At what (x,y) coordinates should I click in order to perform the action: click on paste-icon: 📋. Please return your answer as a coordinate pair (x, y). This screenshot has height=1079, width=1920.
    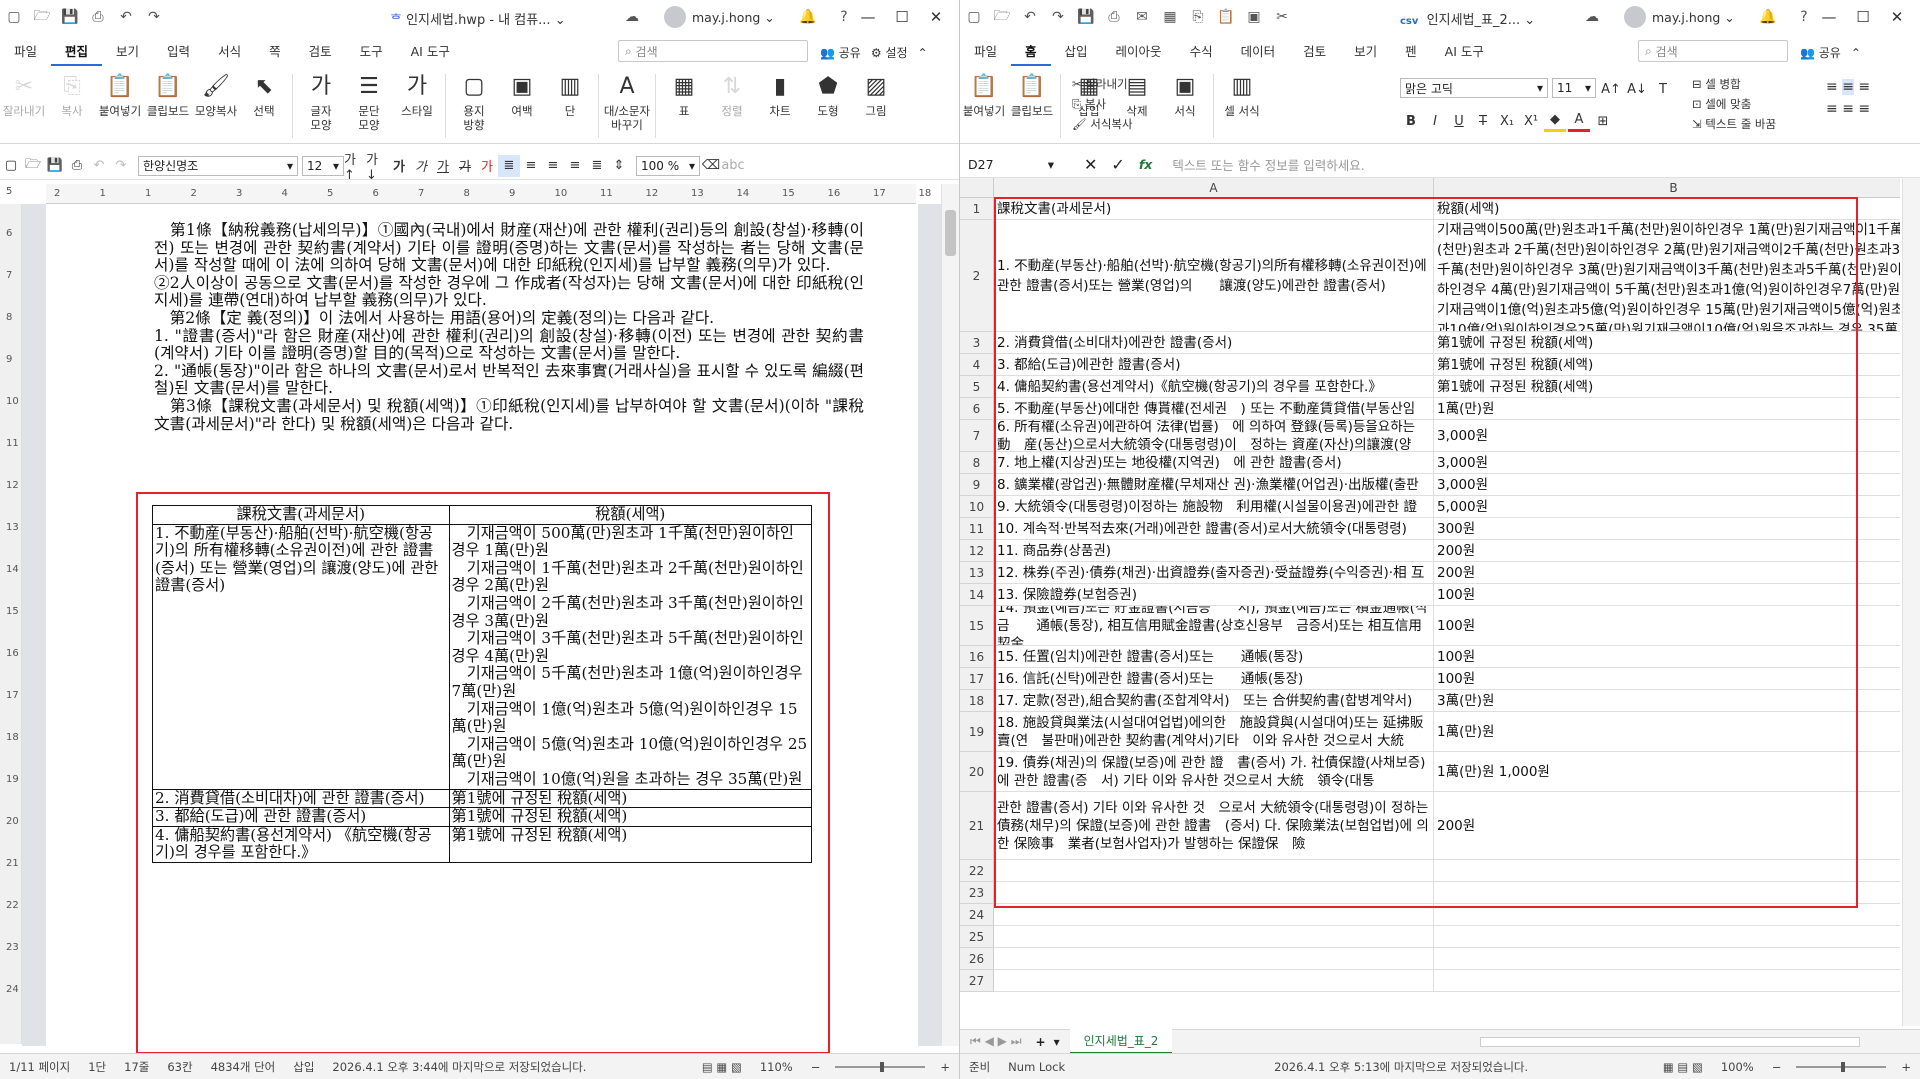
    Looking at the image, I should click on (1226, 17).